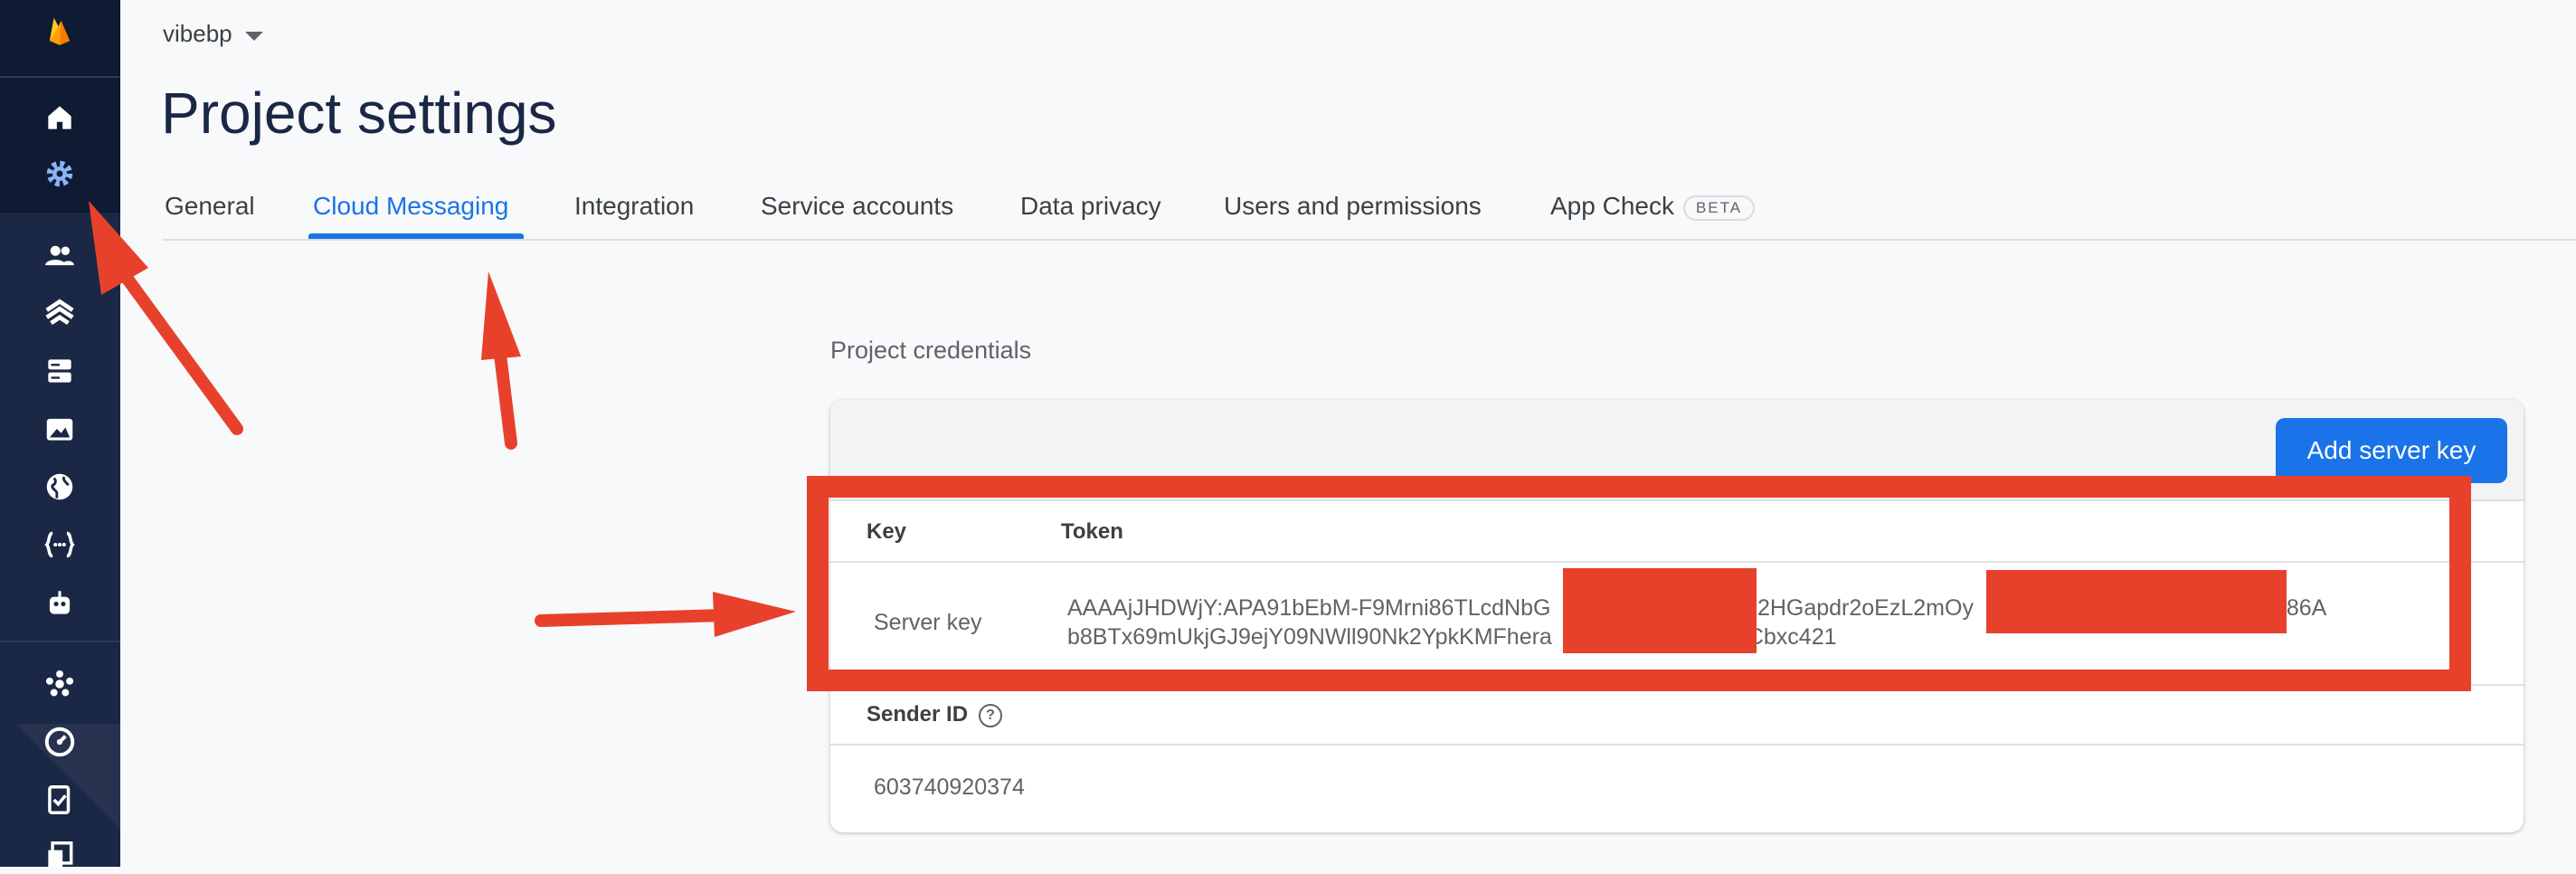 The height and width of the screenshot is (874, 2576). Describe the element at coordinates (1310, 637) in the screenshot. I see `token-segment: b8BTx69mUkjGJ9ejY09NWll90Nk2YpkKMFhera` at that location.